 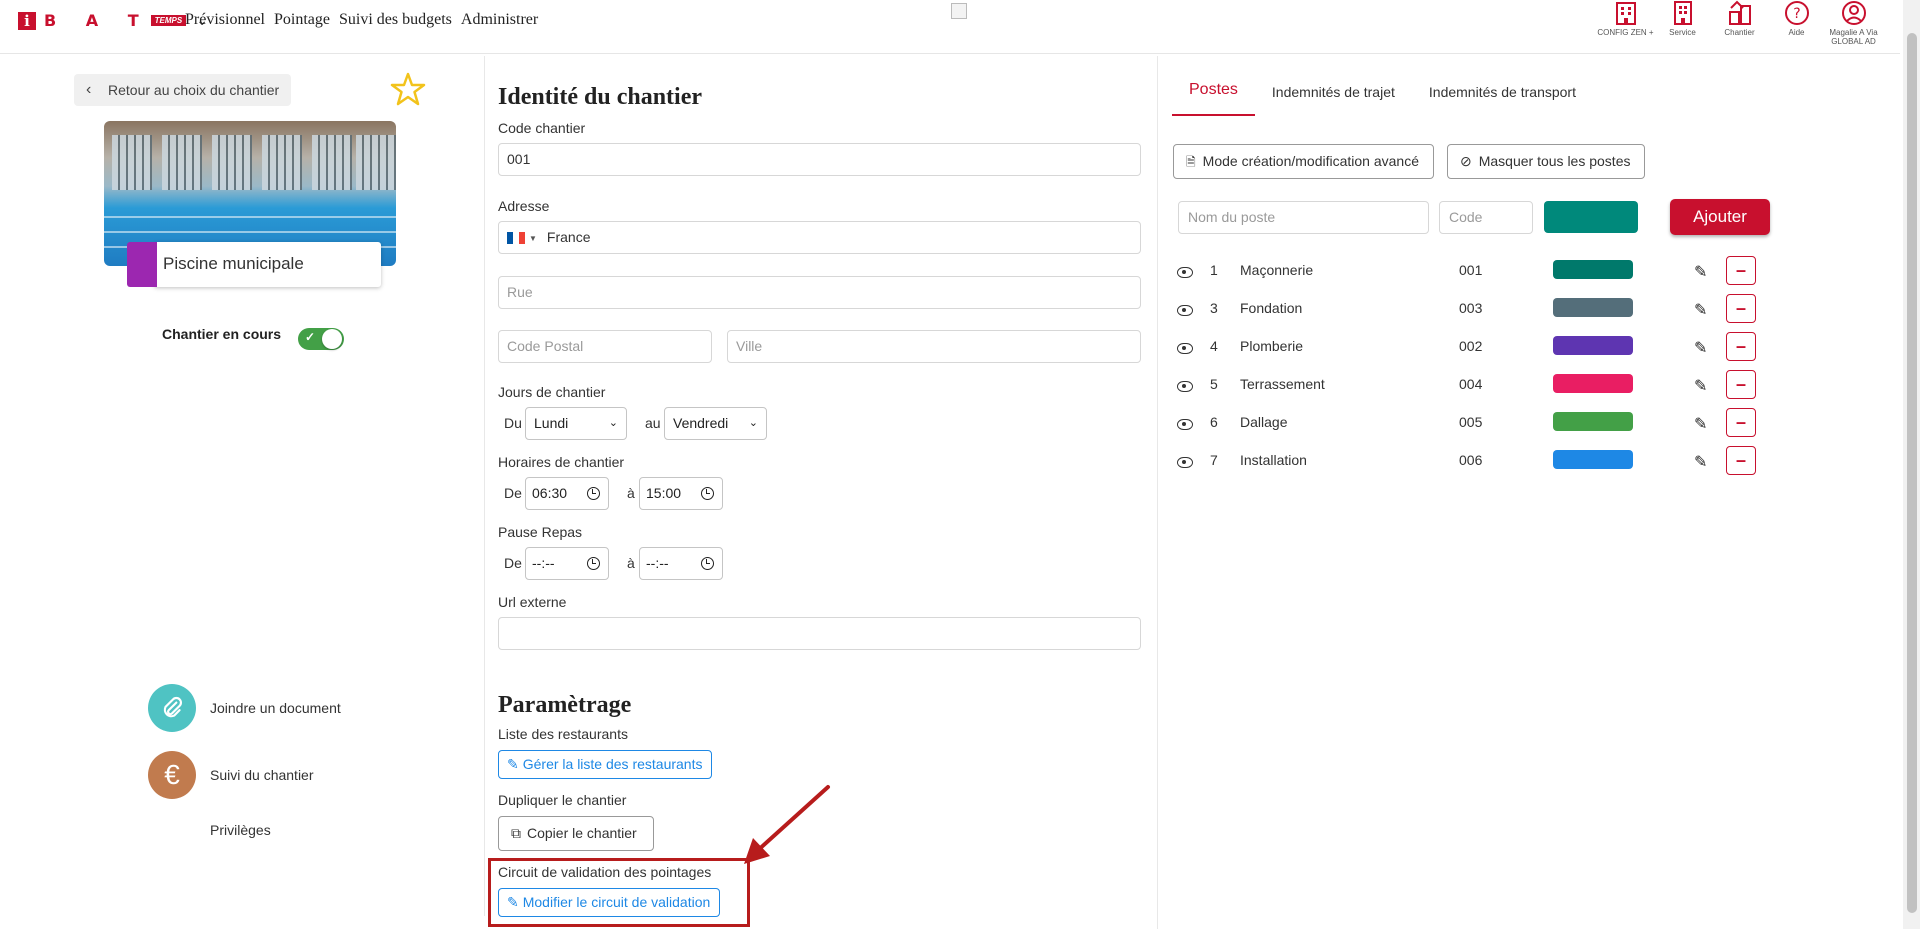 What do you see at coordinates (1271, 308) in the screenshot?
I see `poste-name: Fondation` at bounding box center [1271, 308].